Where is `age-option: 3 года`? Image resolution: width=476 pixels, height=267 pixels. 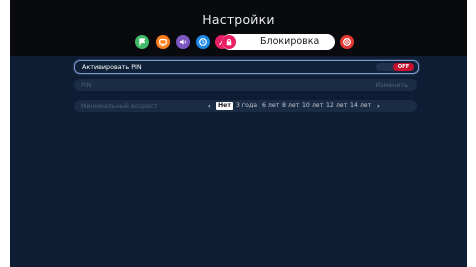 age-option: 3 года is located at coordinates (246, 105).